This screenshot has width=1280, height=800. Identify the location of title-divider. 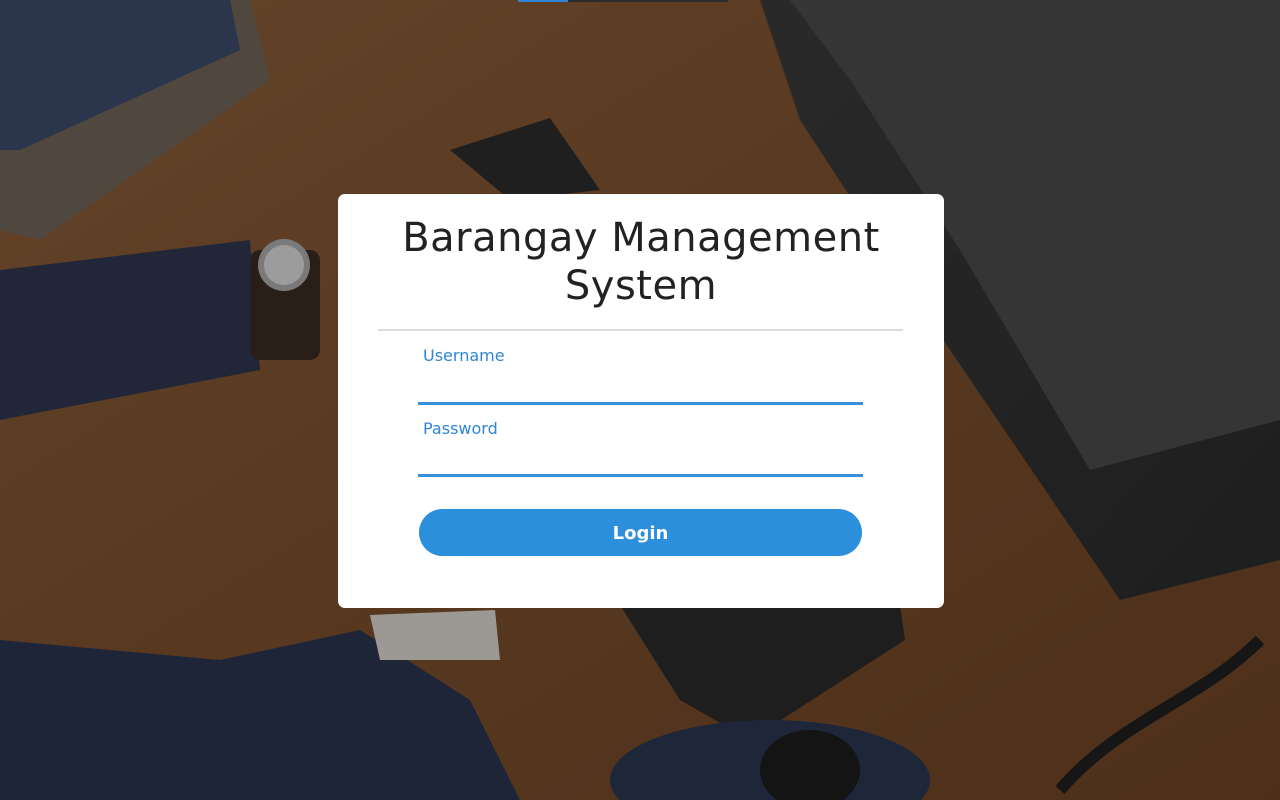
(640, 330).